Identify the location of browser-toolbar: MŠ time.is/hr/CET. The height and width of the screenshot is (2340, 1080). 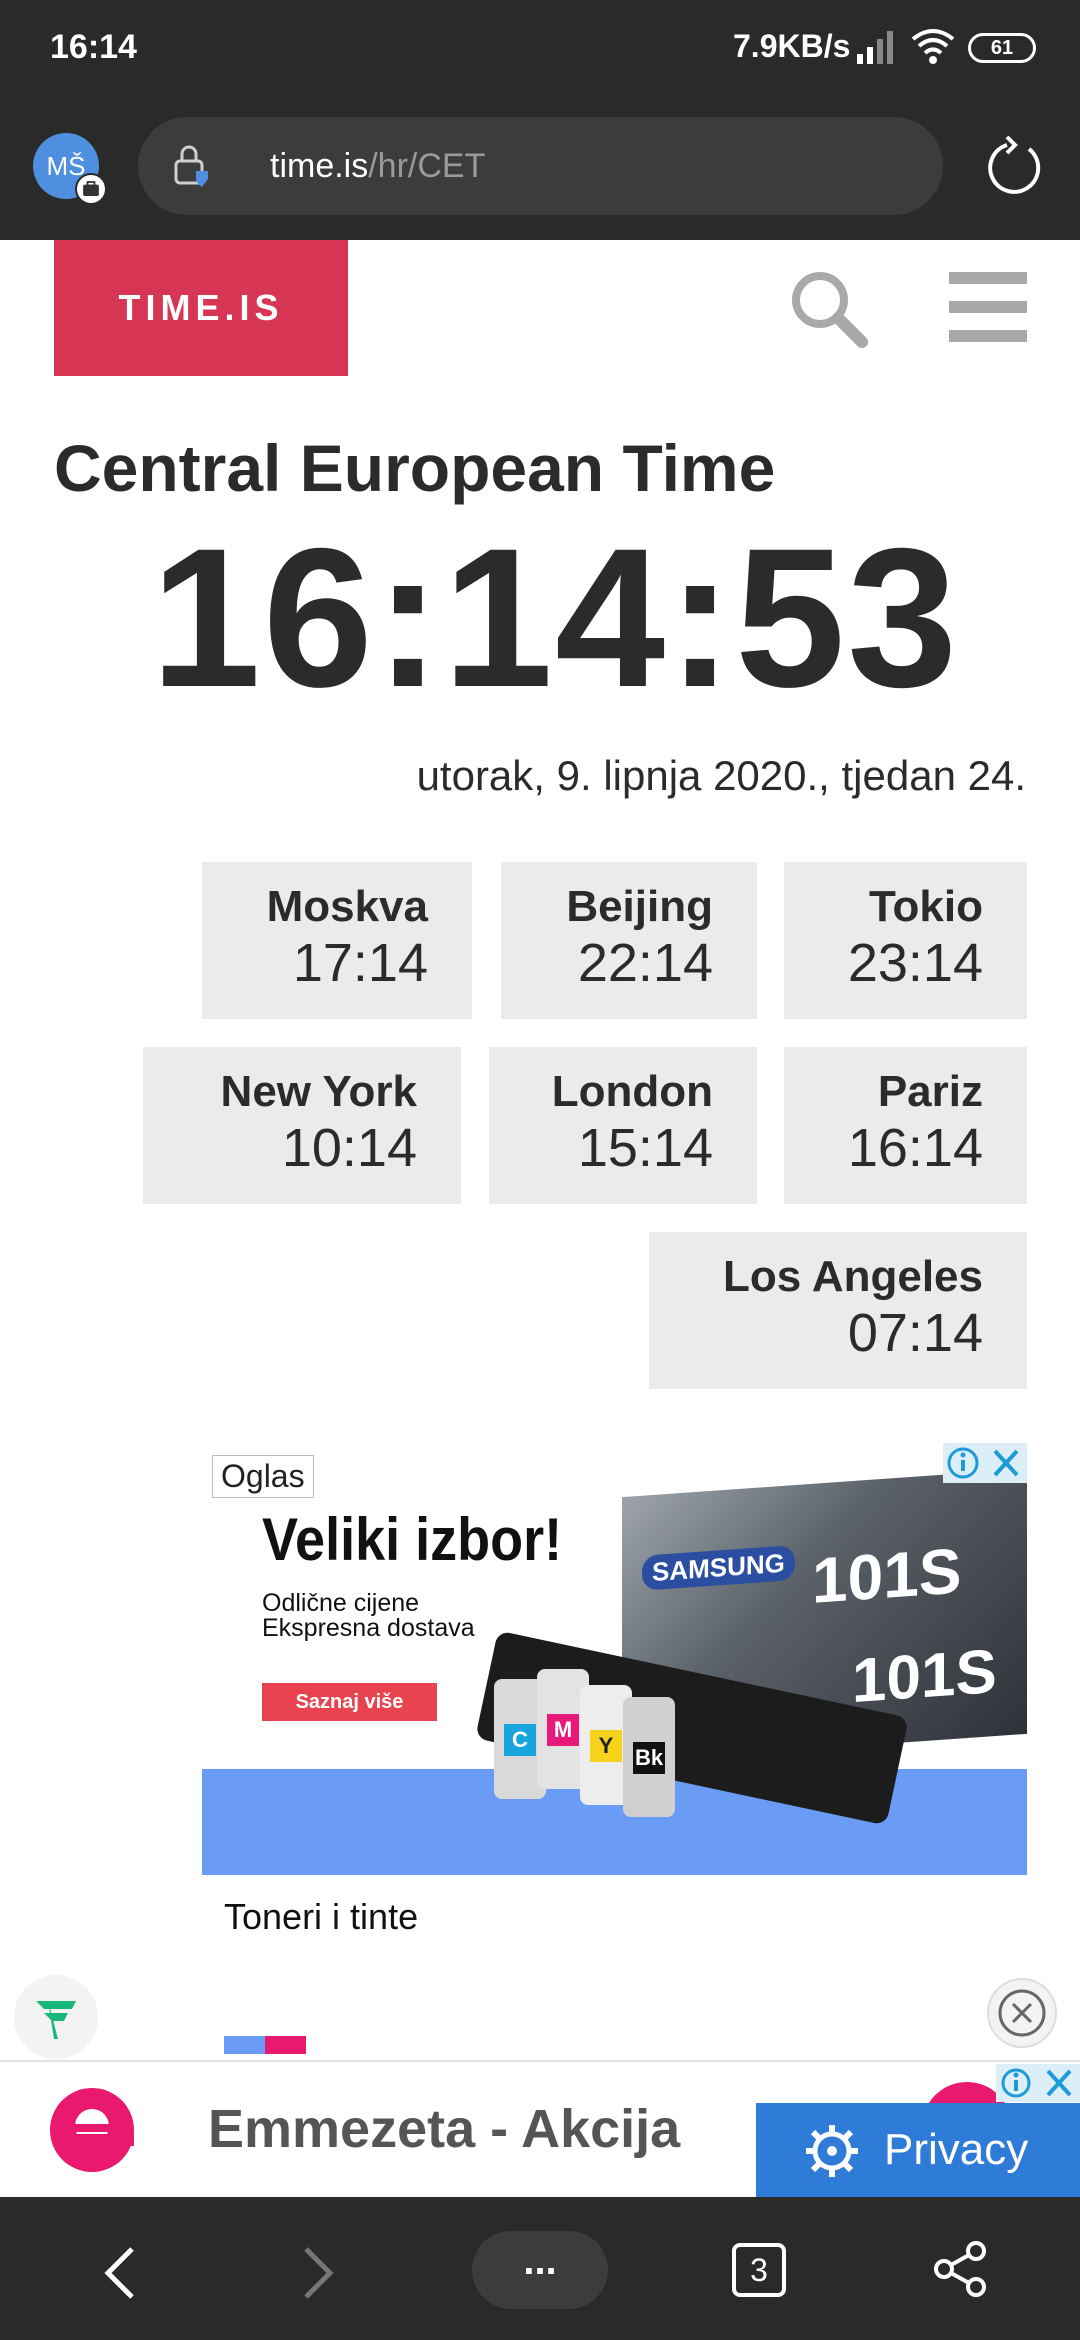
(540, 168).